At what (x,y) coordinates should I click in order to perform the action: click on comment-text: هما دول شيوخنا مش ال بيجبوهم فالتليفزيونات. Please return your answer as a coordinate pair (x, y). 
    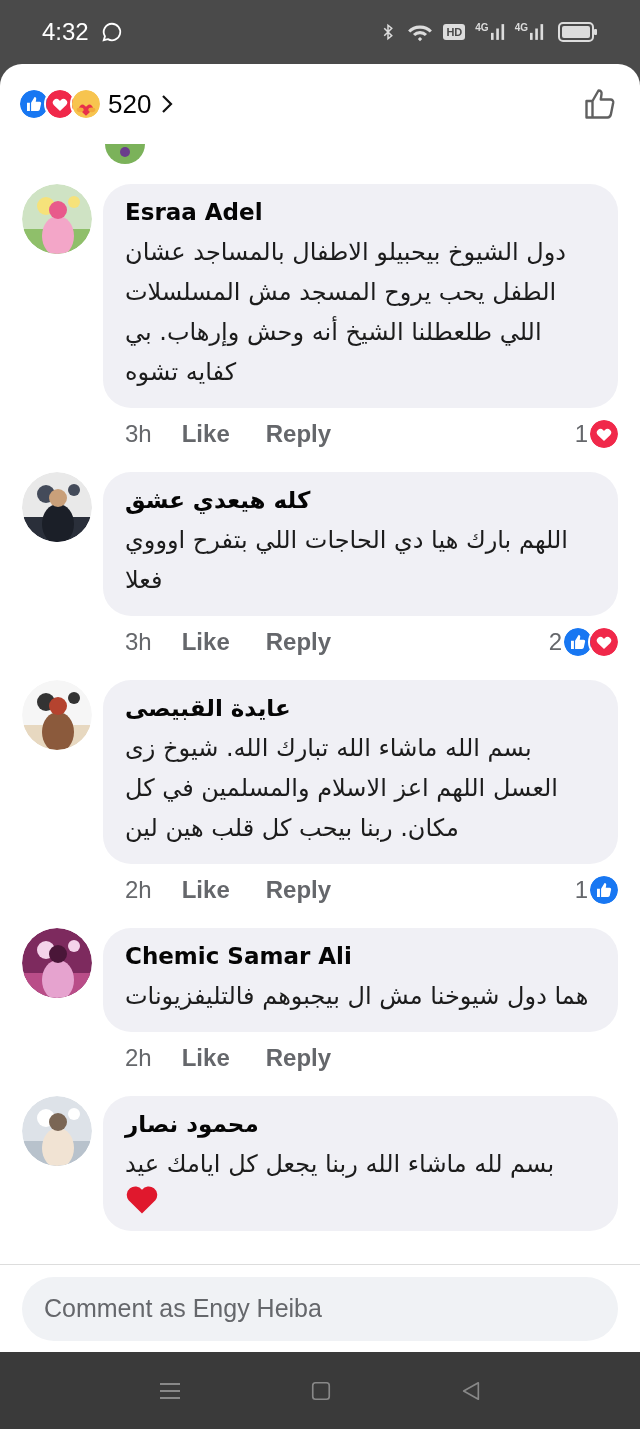
    Looking at the image, I should click on (357, 996).